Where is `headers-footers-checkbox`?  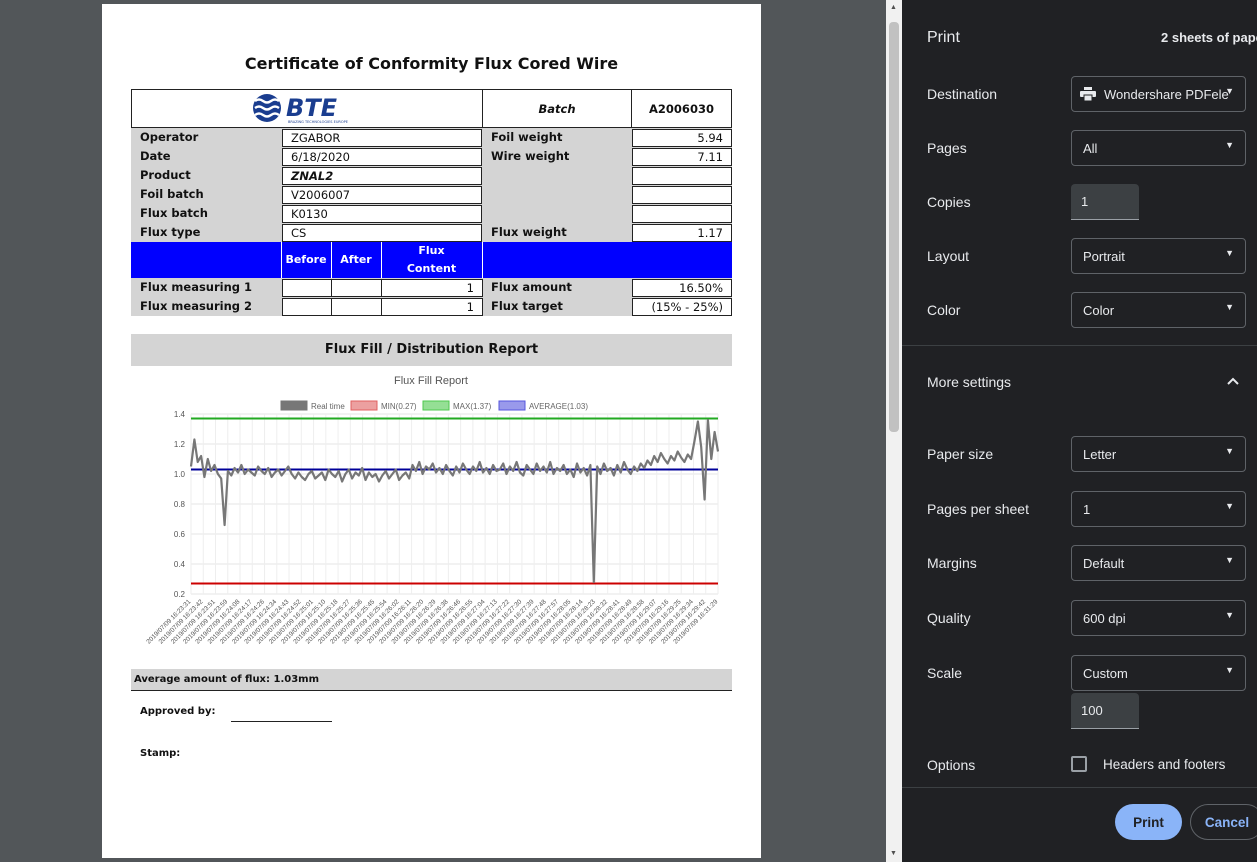 headers-footers-checkbox is located at coordinates (1079, 764).